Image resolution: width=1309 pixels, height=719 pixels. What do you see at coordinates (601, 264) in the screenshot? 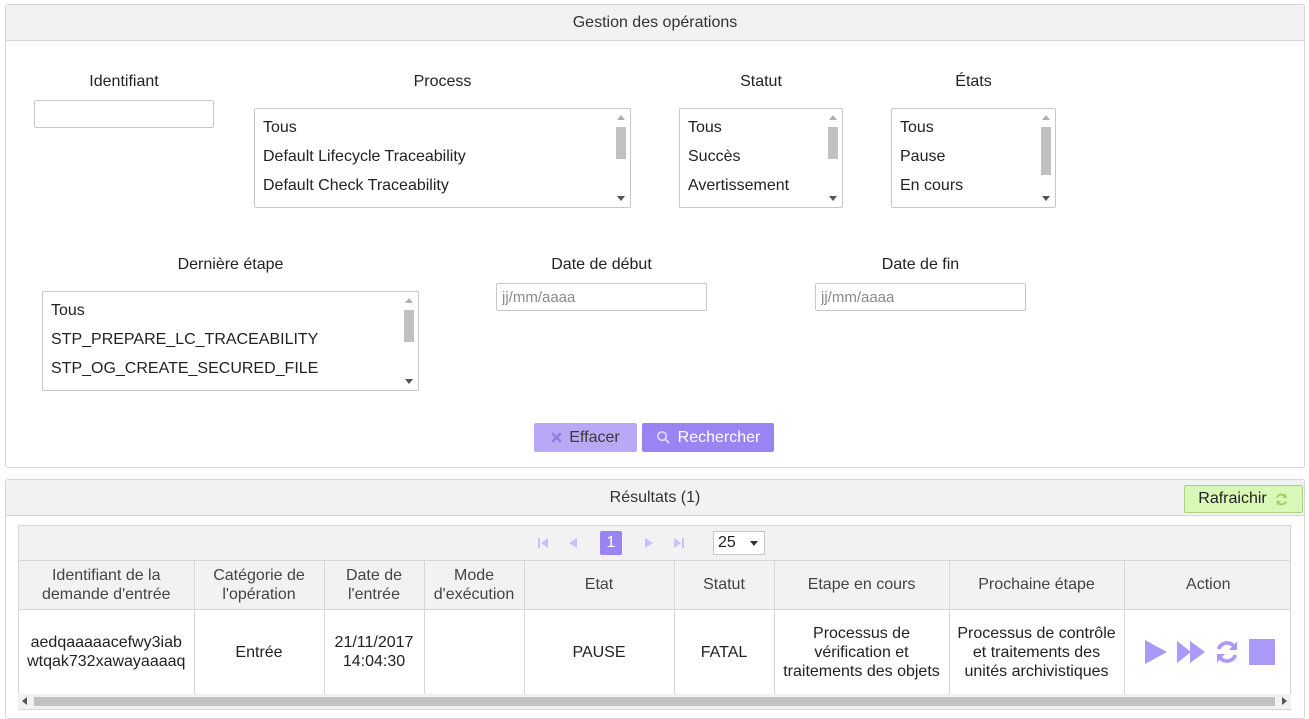
I see `start-date-label: Date de début` at bounding box center [601, 264].